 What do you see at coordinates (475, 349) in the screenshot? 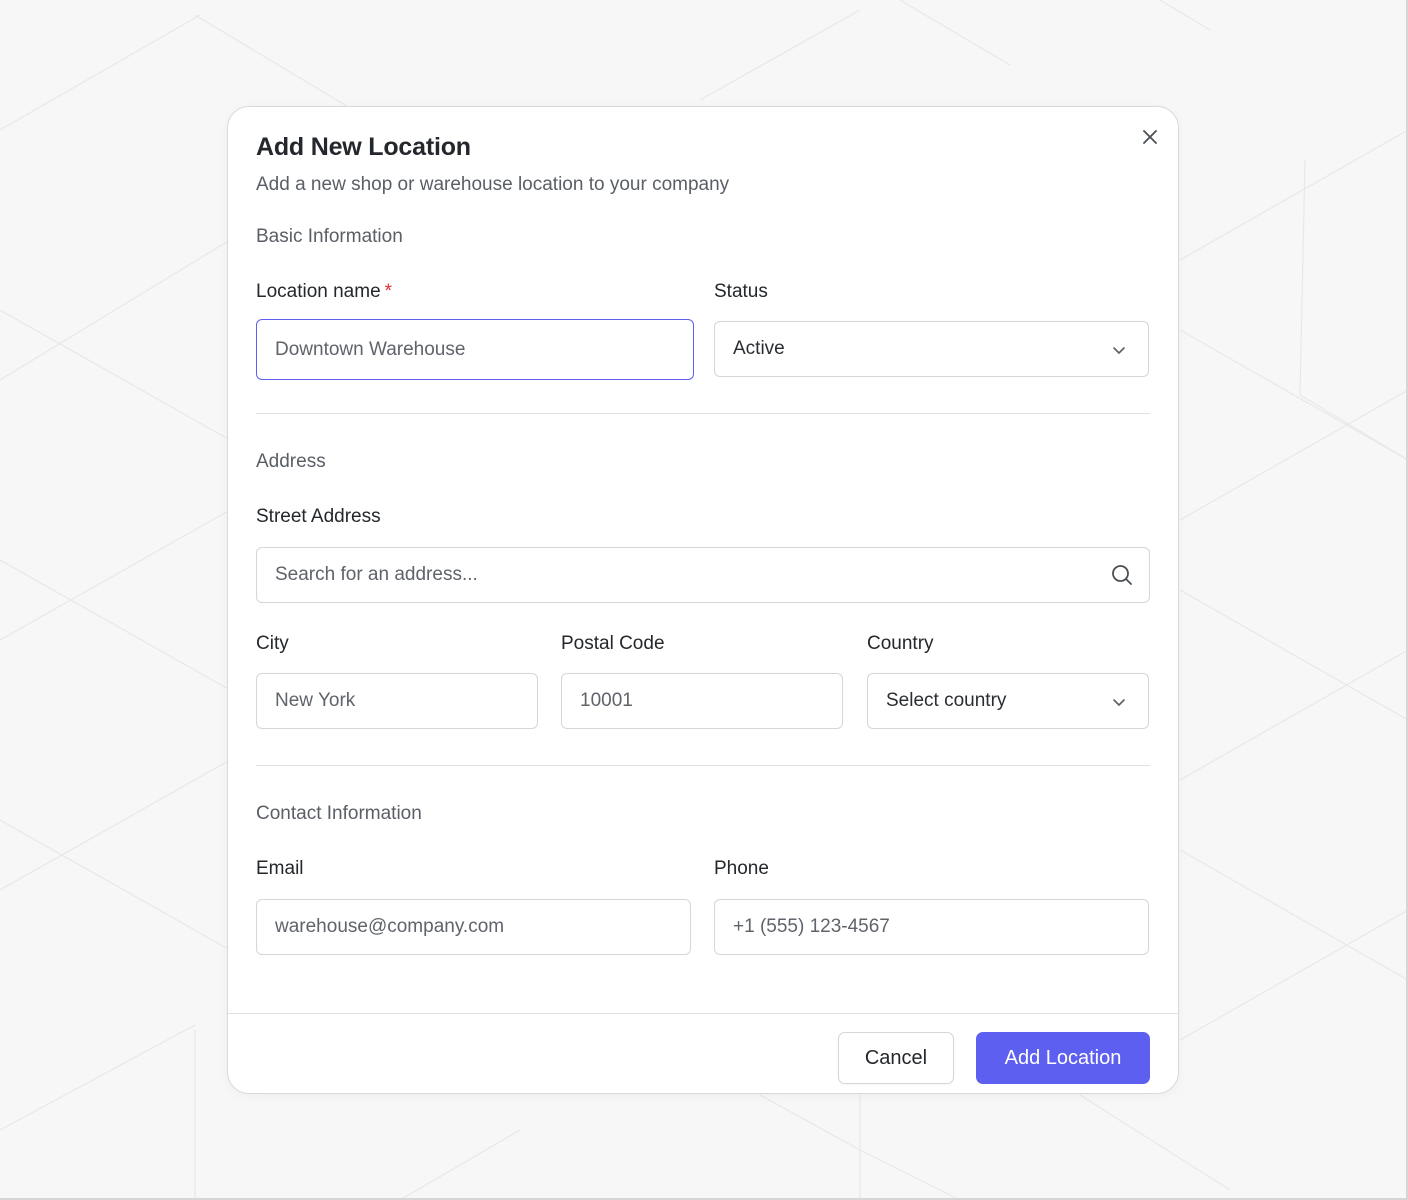
I see `location-name-input` at bounding box center [475, 349].